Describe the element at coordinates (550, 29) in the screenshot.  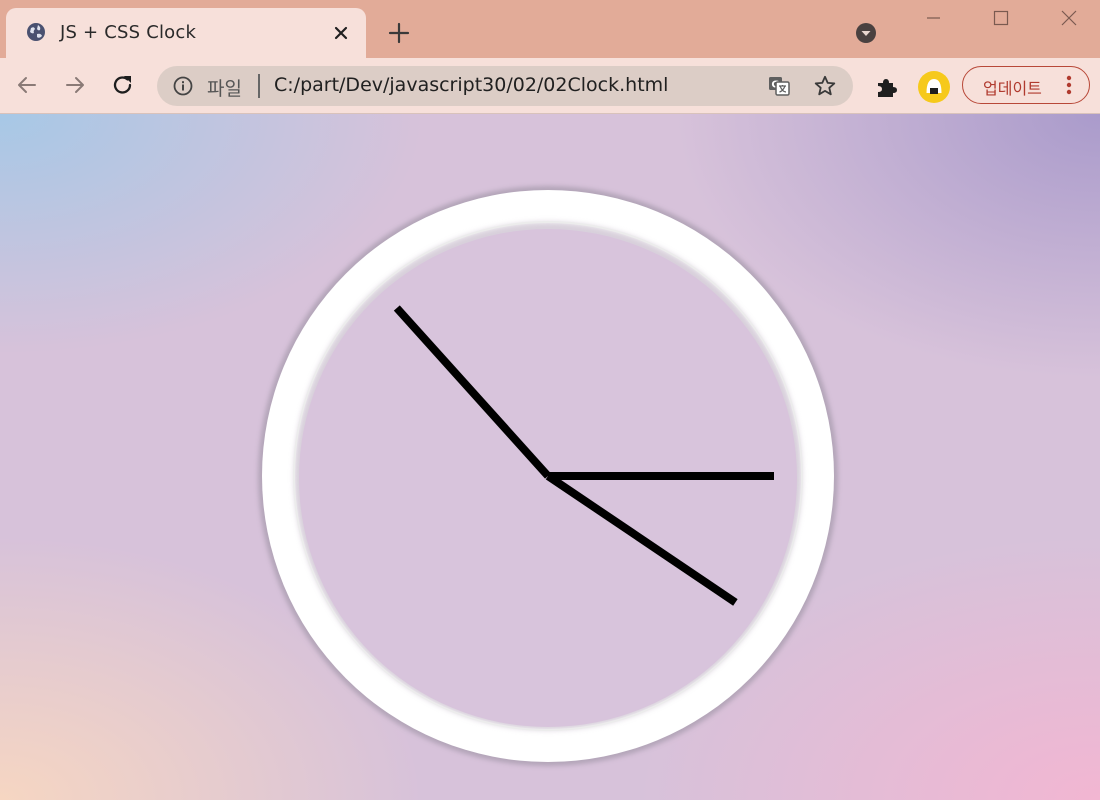
I see `tab-strip: JS + CSS Clock` at that location.